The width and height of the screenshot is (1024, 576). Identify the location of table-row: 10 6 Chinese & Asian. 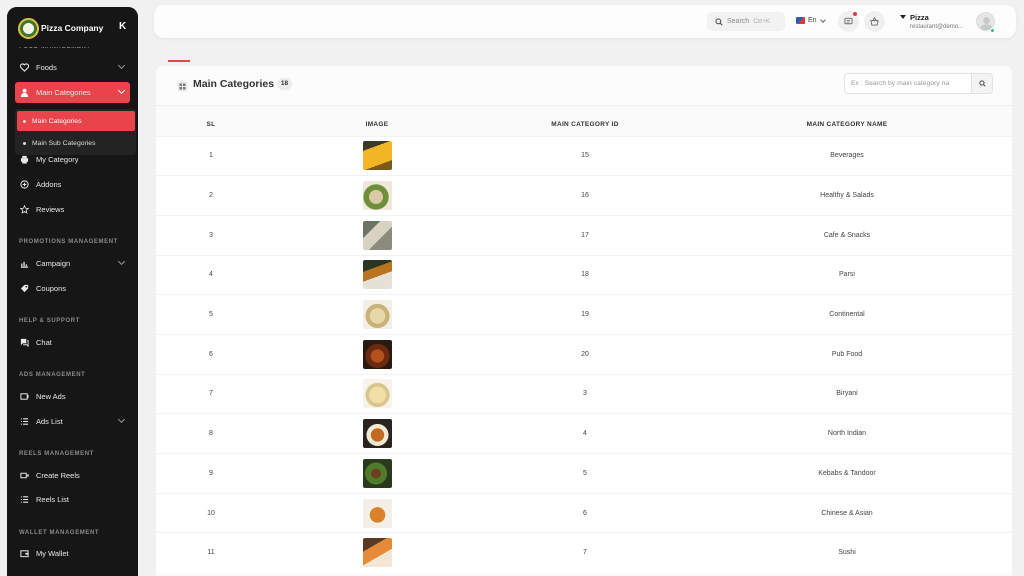
(584, 513).